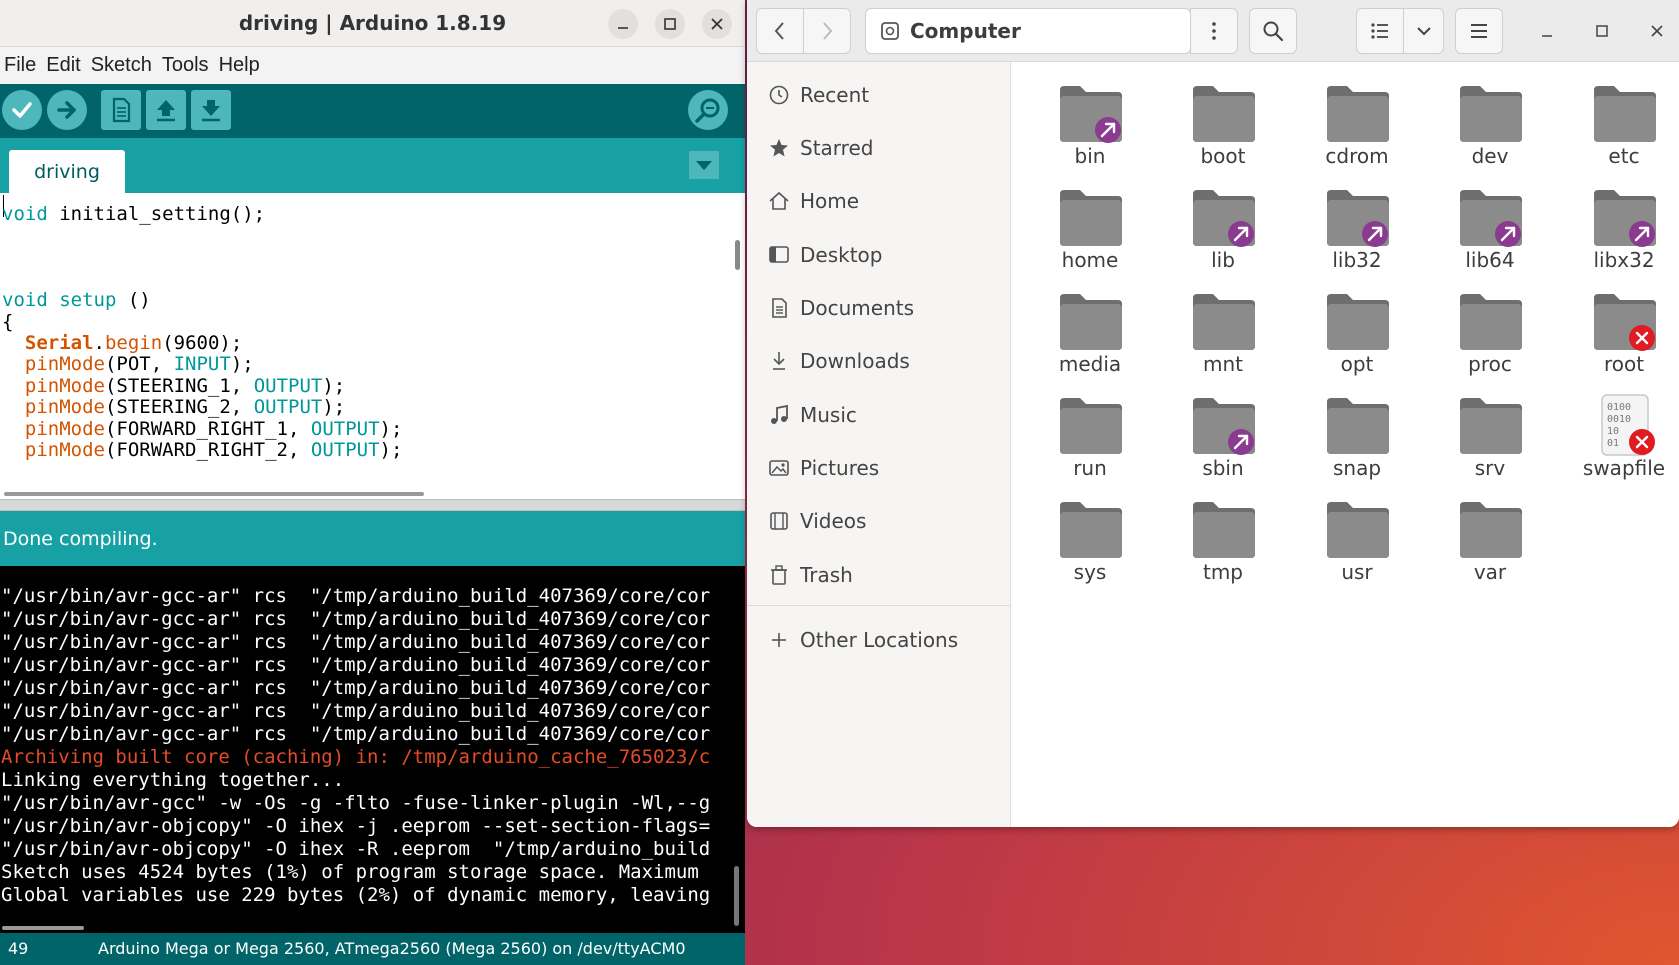 The height and width of the screenshot is (965, 1679). Describe the element at coordinates (1223, 537) in the screenshot. I see `folder-item-tmp: tmp` at that location.